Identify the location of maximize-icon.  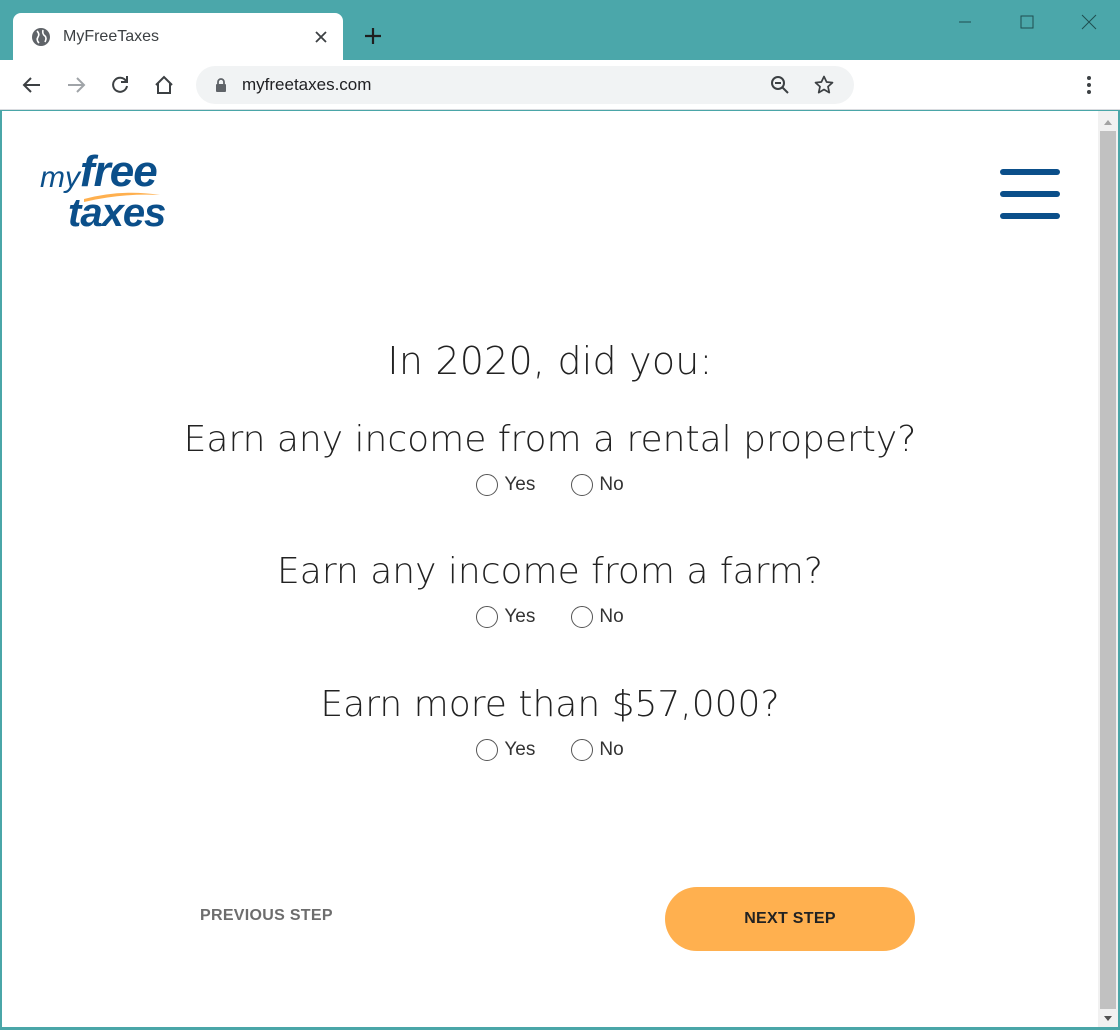
(1027, 22).